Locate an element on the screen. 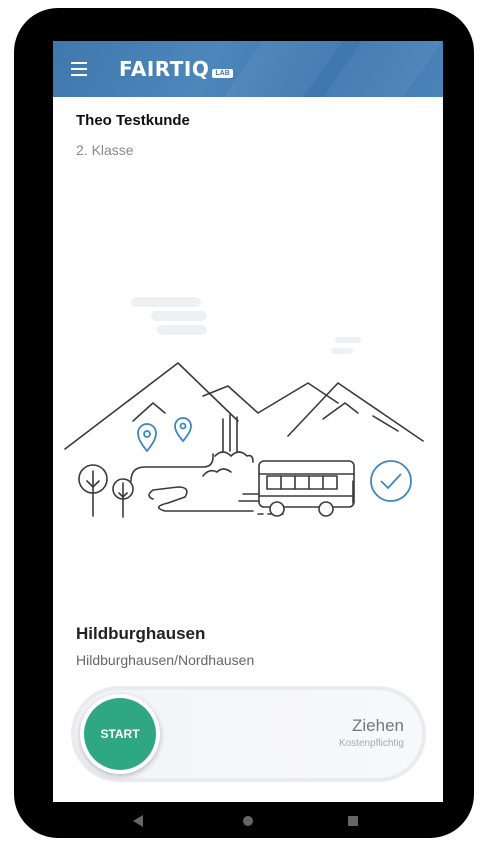 This screenshot has width=487, height=845. station-name: Hildburghausen is located at coordinates (141, 633).